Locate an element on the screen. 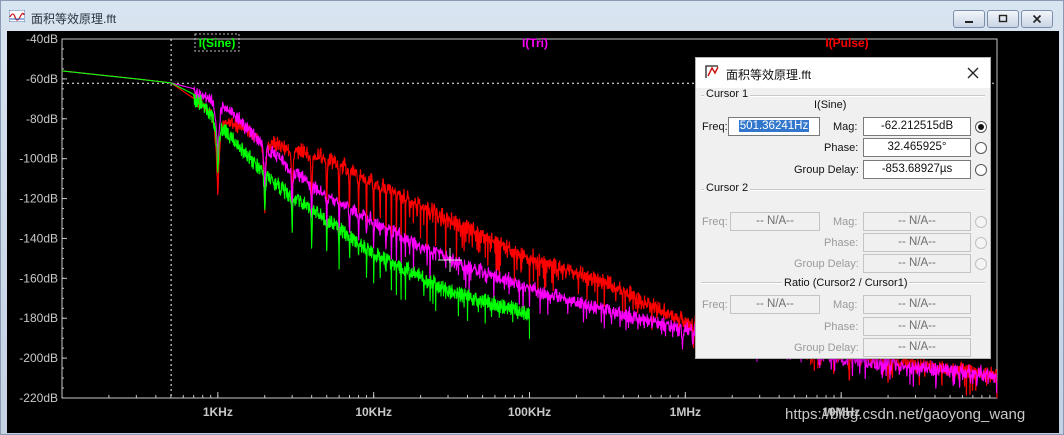 The height and width of the screenshot is (435, 1064). y-tick-label: -160dB is located at coordinates (38, 278).